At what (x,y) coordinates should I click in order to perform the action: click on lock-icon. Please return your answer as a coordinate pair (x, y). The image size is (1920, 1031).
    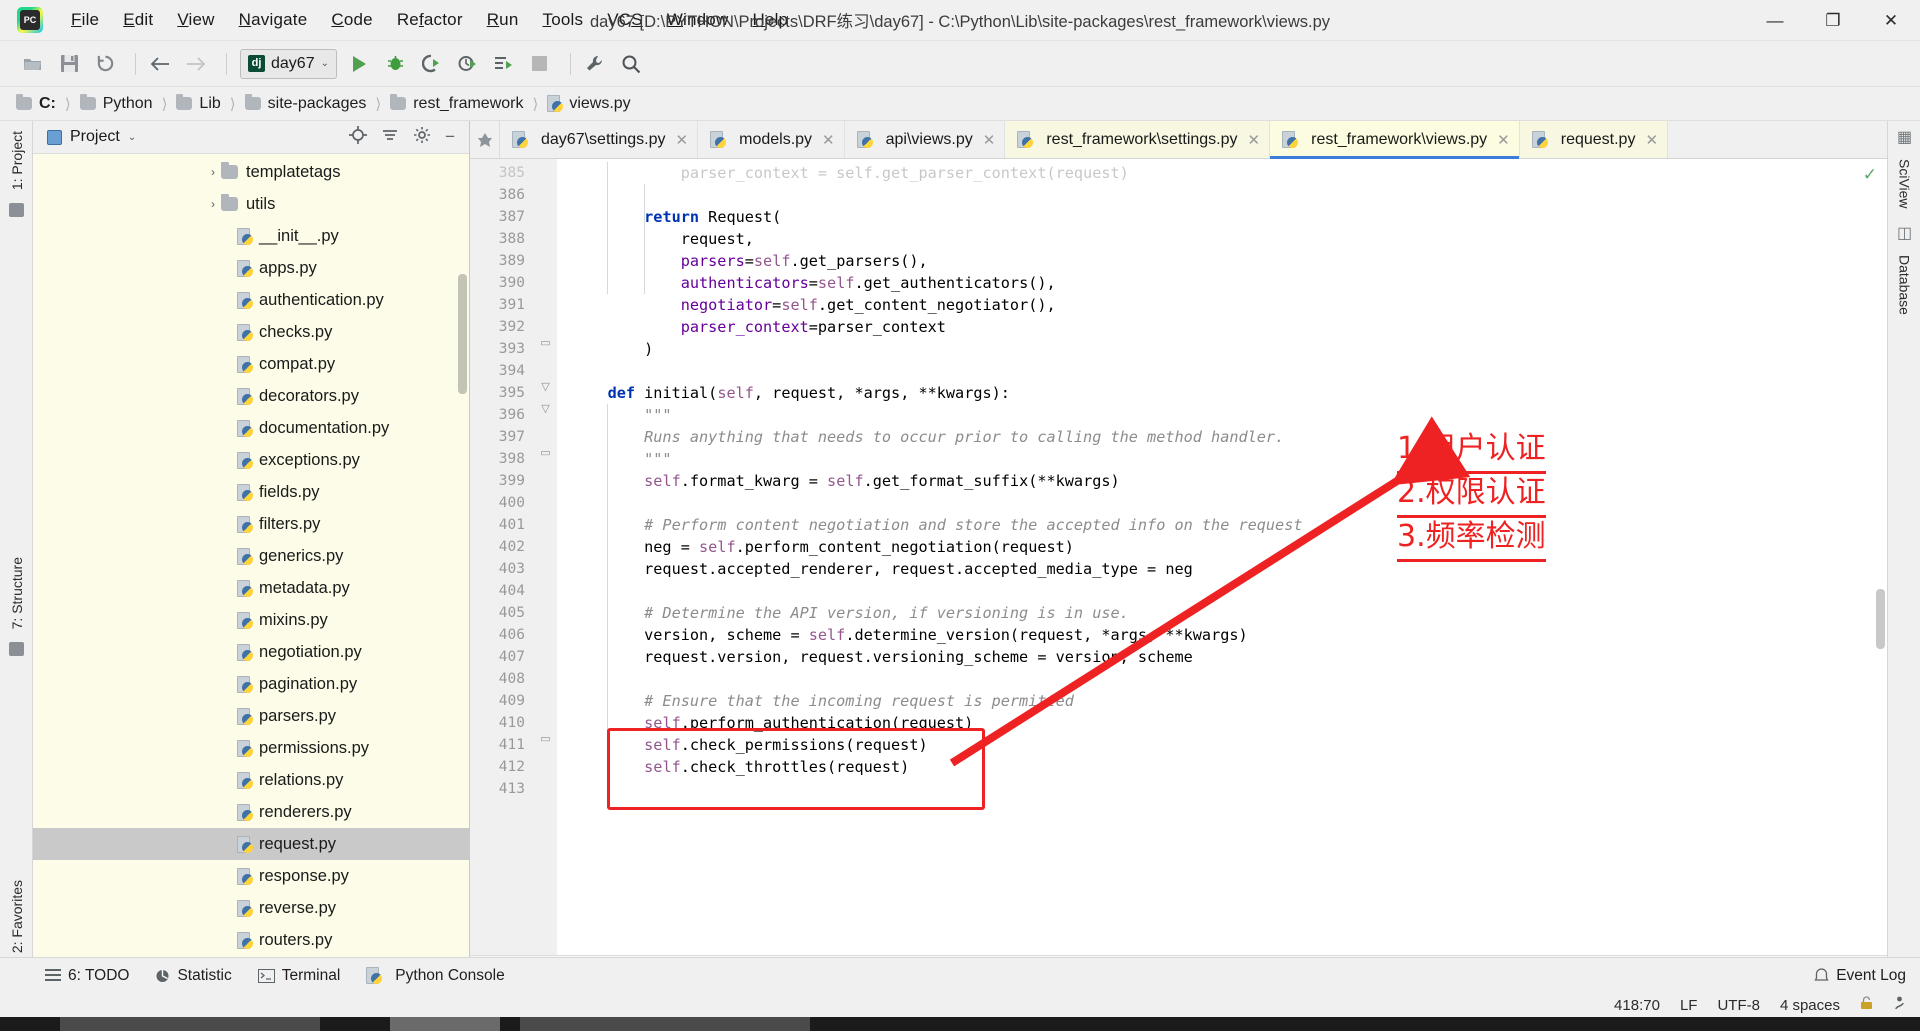
    Looking at the image, I should click on (1866, 1005).